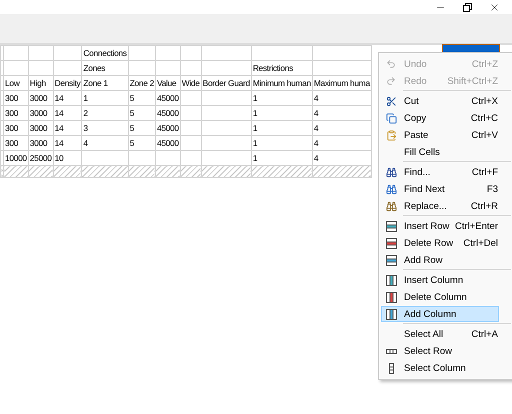 This screenshot has height=414, width=512. What do you see at coordinates (391, 314) in the screenshot?
I see `add-column-icon` at bounding box center [391, 314].